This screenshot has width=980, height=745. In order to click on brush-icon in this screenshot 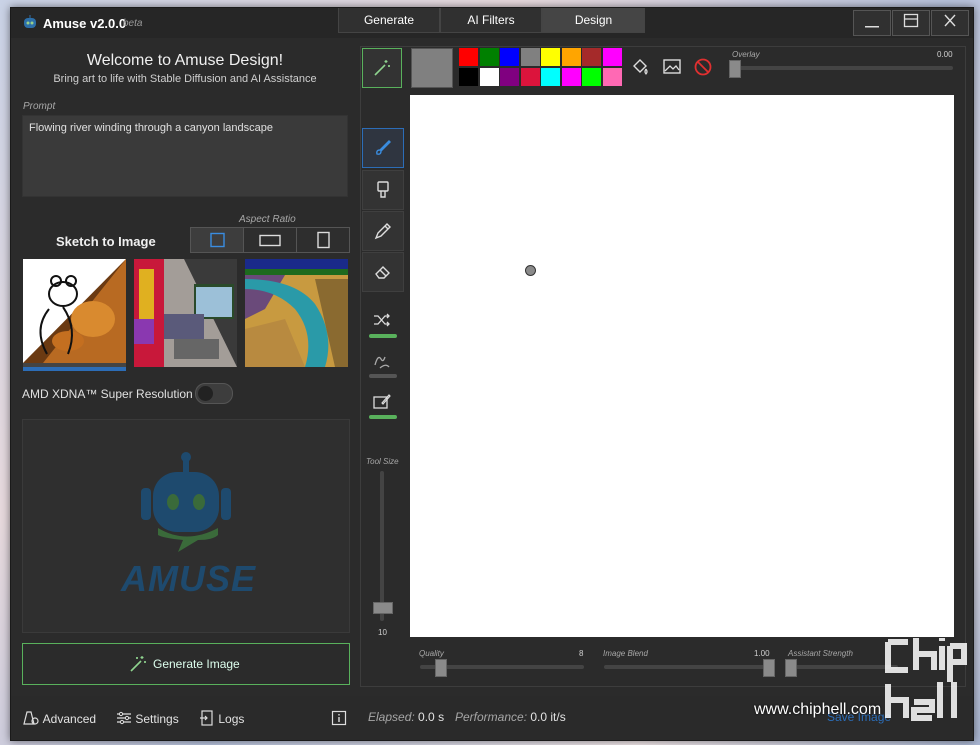, I will do `click(383, 147)`.